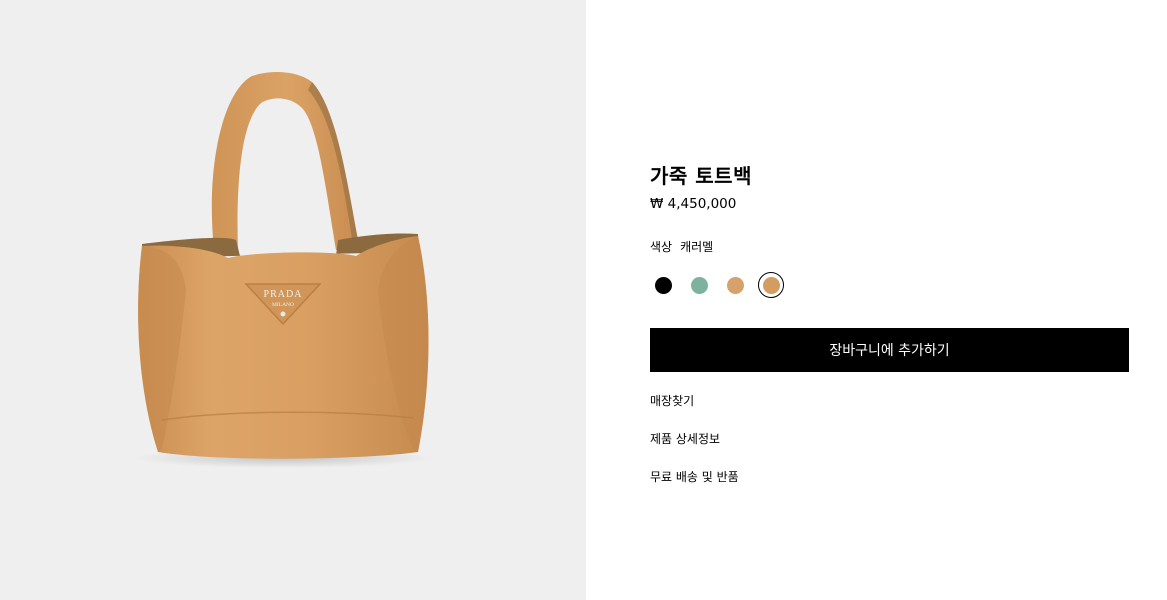 The image size is (1167, 600). I want to click on color-selection-label: 색상 캐러멜, so click(681, 246).